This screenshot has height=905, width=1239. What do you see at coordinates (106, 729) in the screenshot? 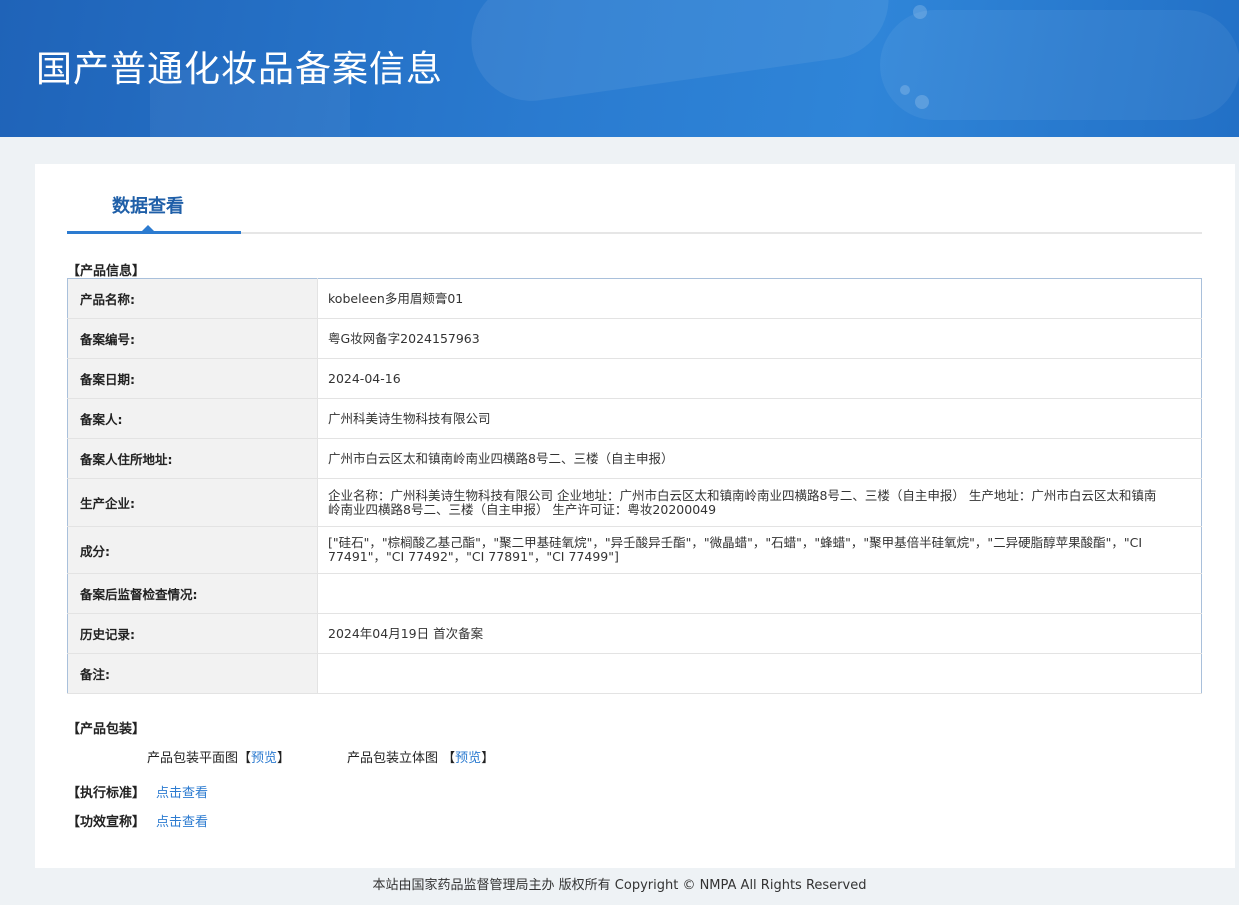
I see `packaging-title: 【产品包装】` at bounding box center [106, 729].